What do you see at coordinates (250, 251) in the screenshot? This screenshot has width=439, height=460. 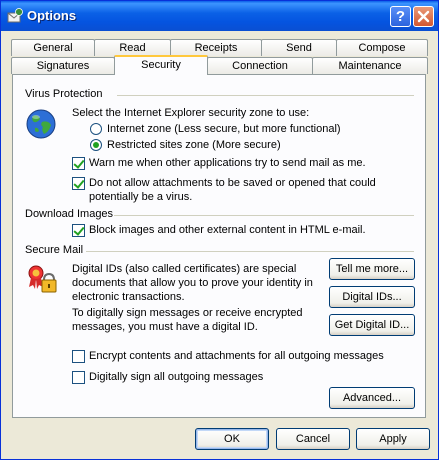 I see `secure-divider` at bounding box center [250, 251].